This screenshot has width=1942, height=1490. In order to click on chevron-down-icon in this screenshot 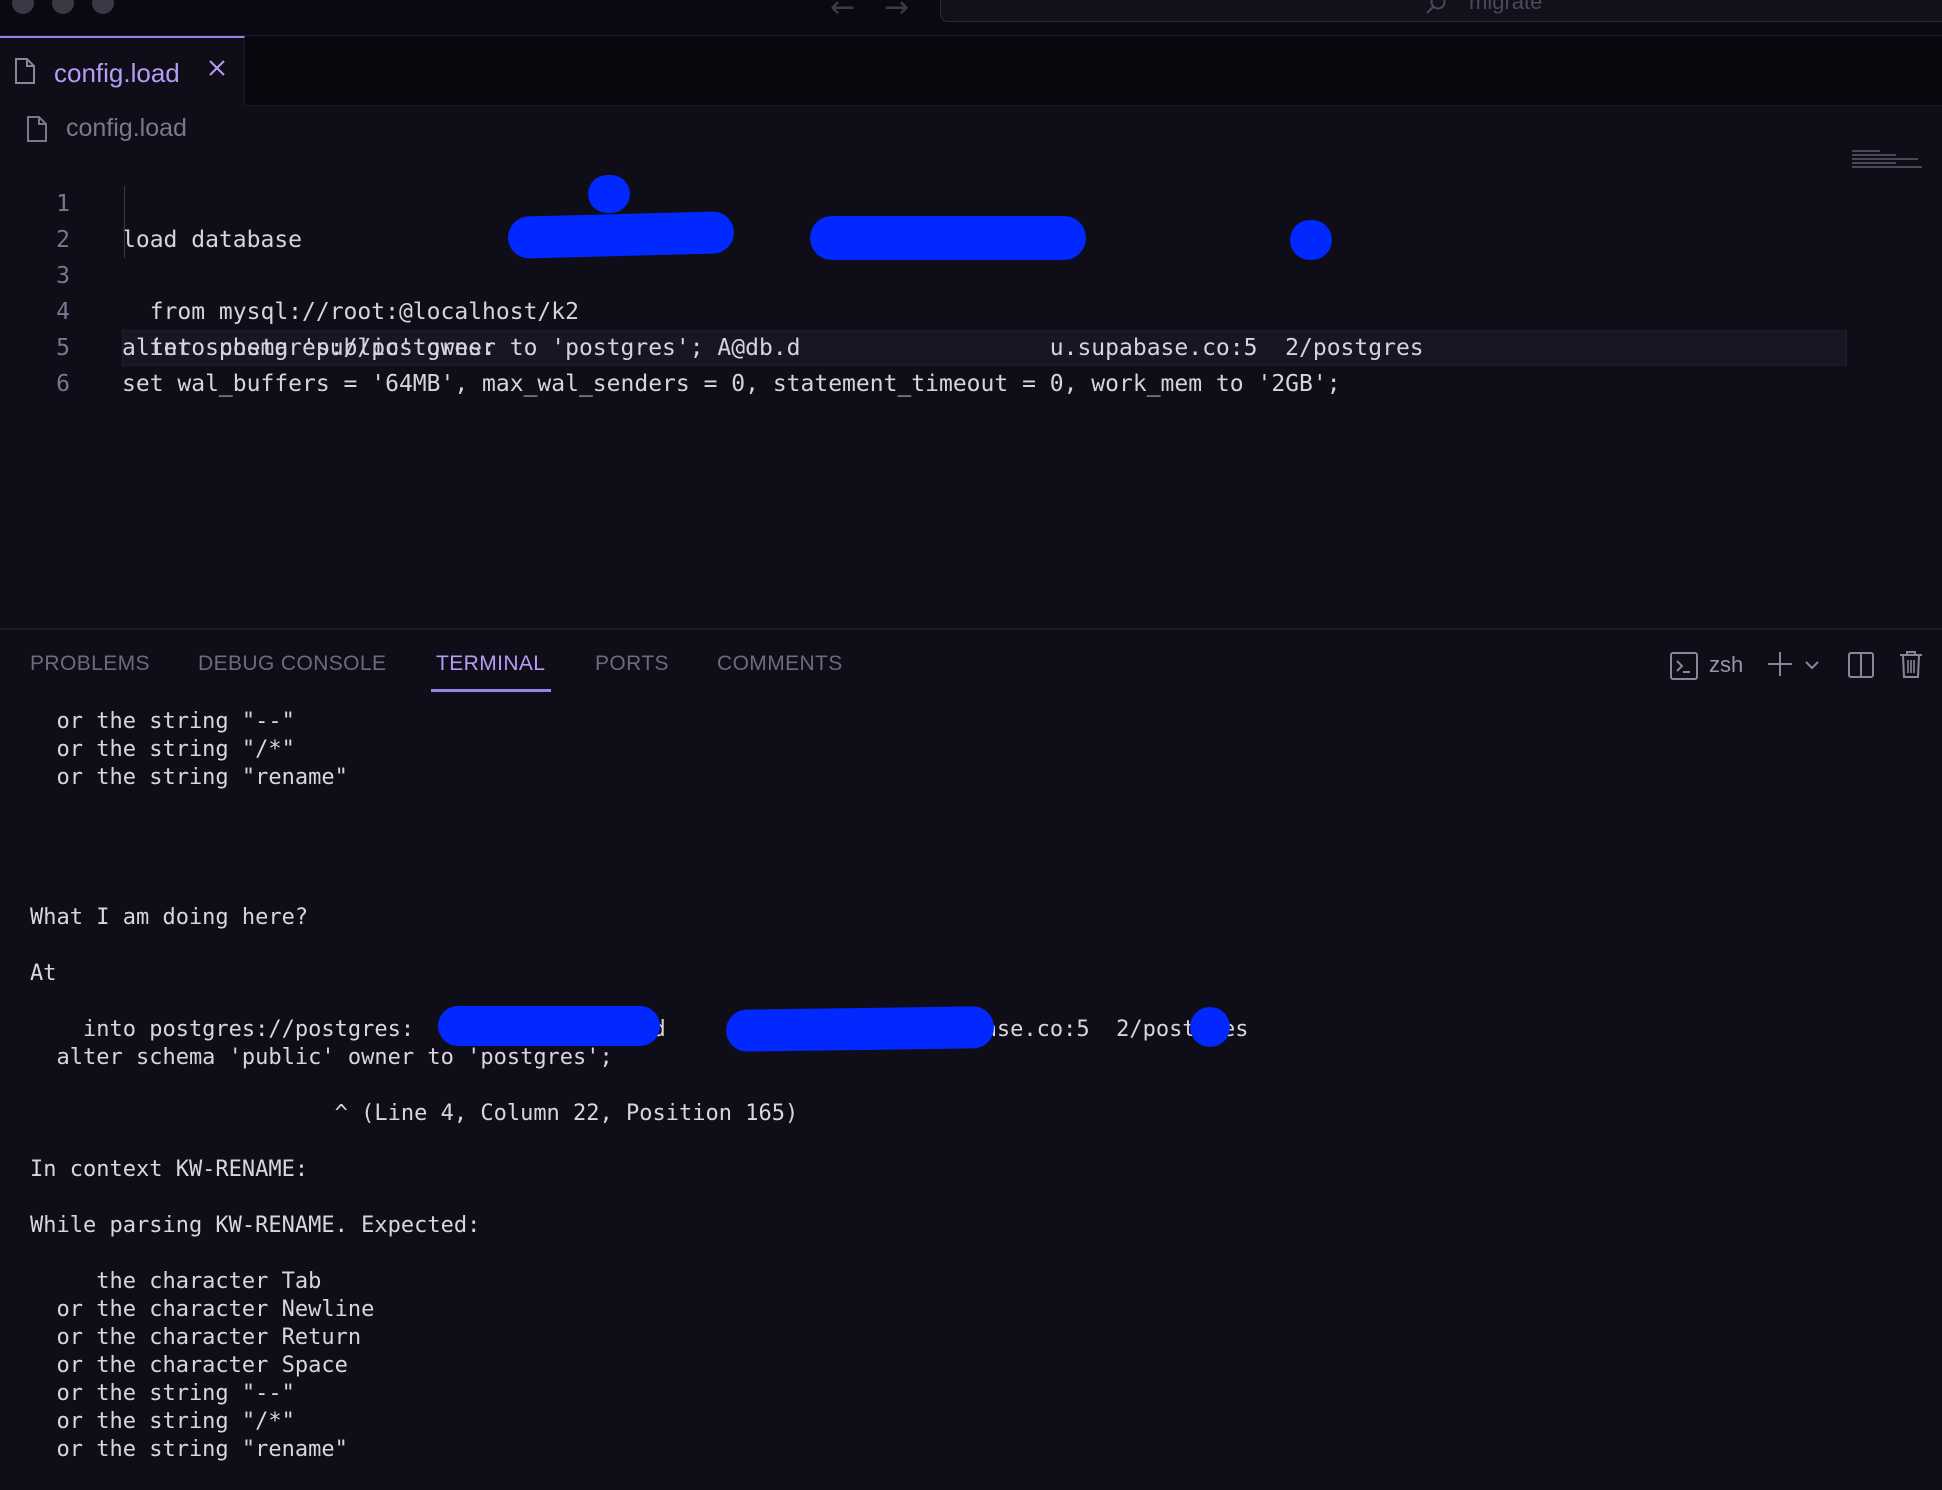, I will do `click(1812, 665)`.